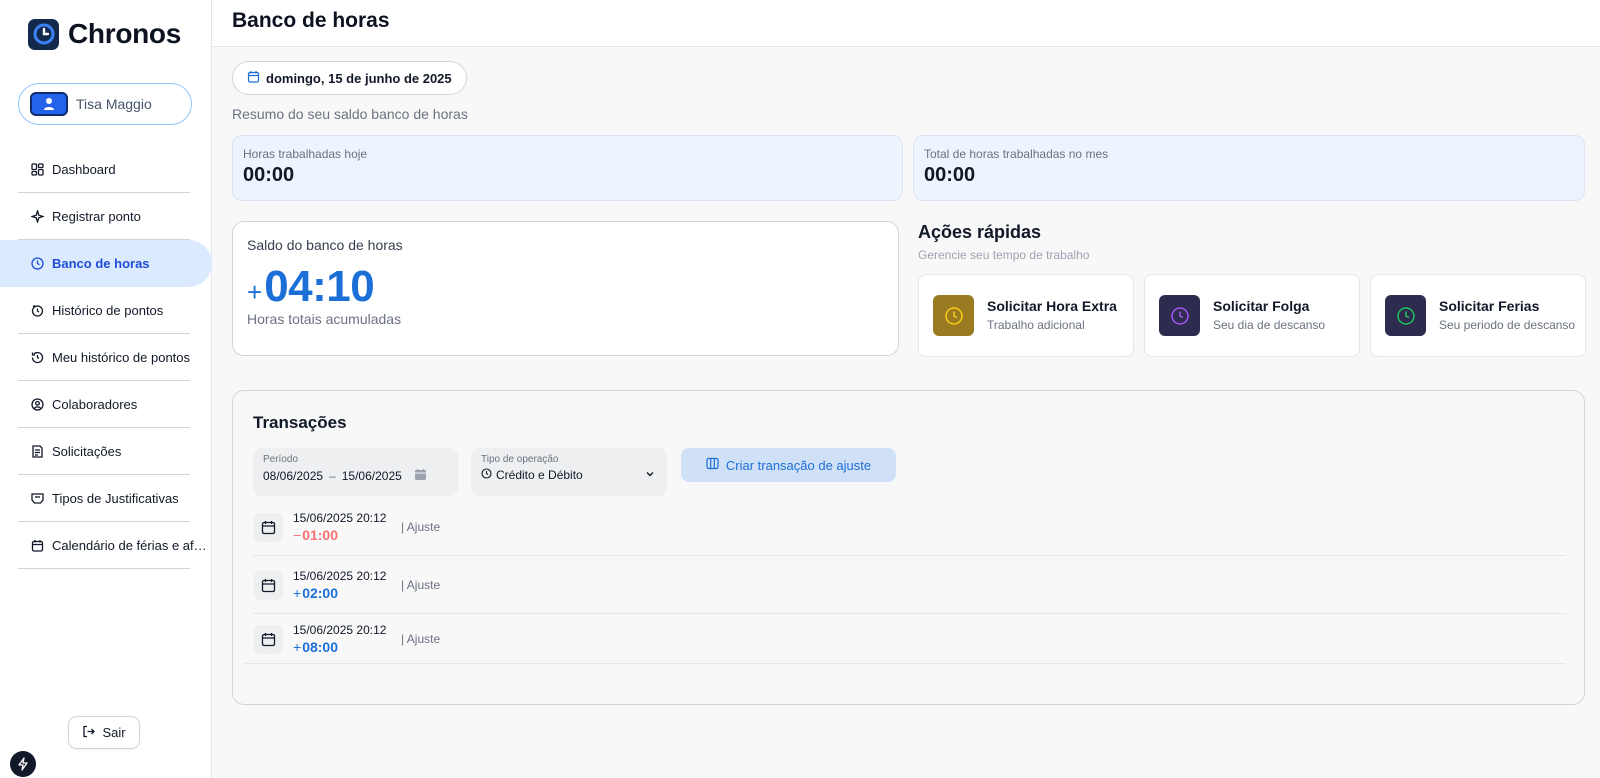 Image resolution: width=1600 pixels, height=778 pixels. What do you see at coordinates (1052, 306) in the screenshot?
I see `qa-title: Solicitar Hora Extra` at bounding box center [1052, 306].